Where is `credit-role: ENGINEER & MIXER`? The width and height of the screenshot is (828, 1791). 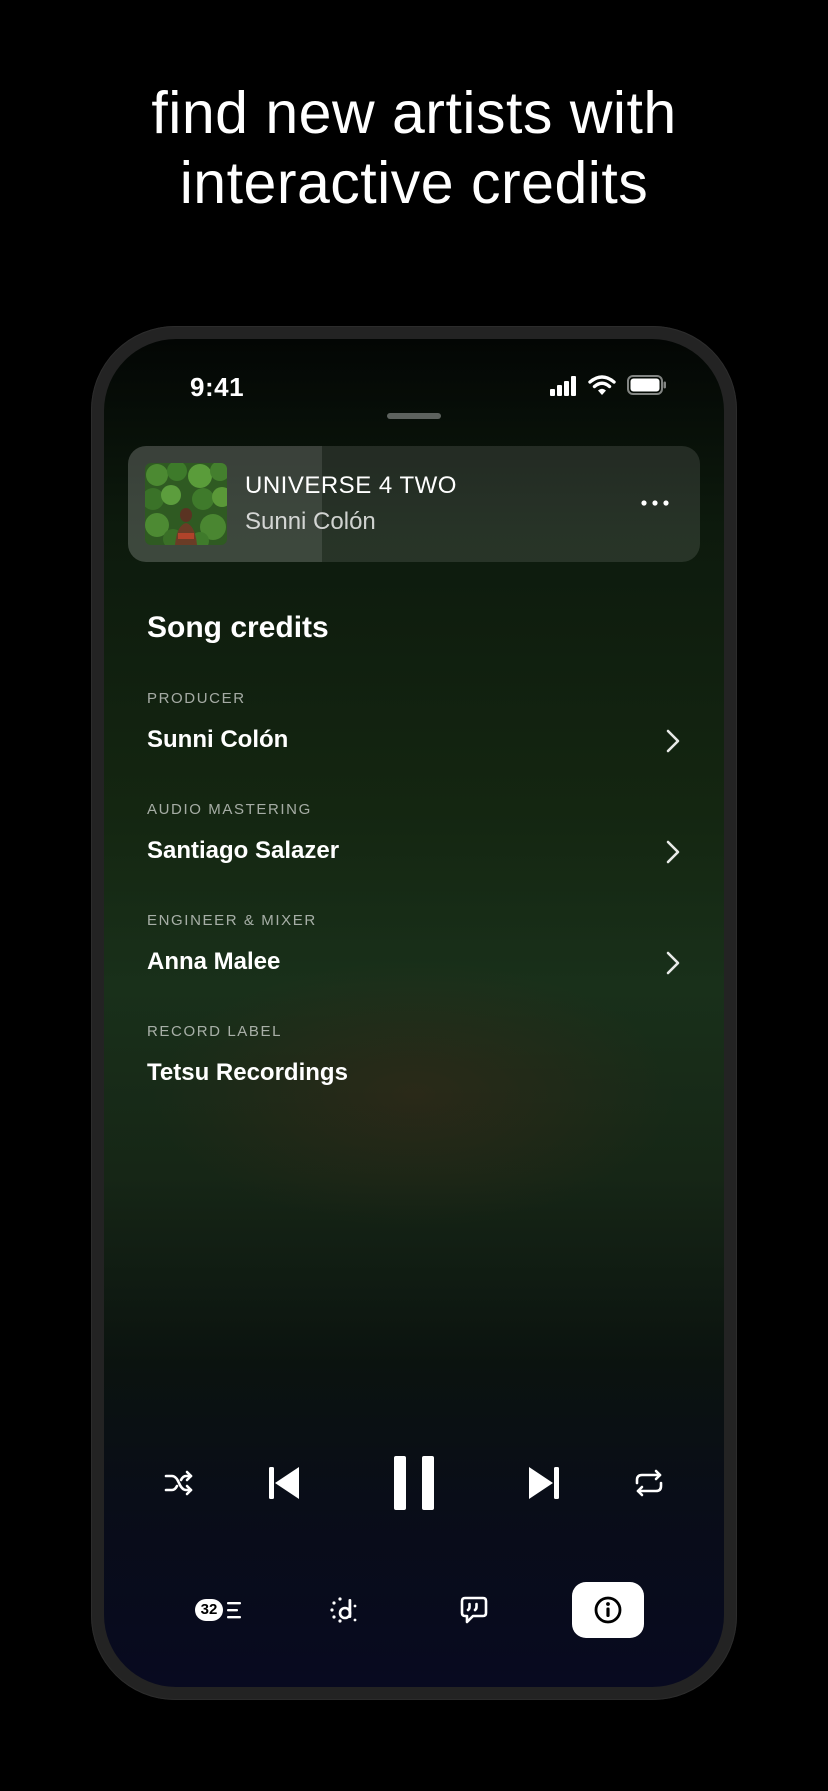
credit-role: ENGINEER & MIXER is located at coordinates (232, 920).